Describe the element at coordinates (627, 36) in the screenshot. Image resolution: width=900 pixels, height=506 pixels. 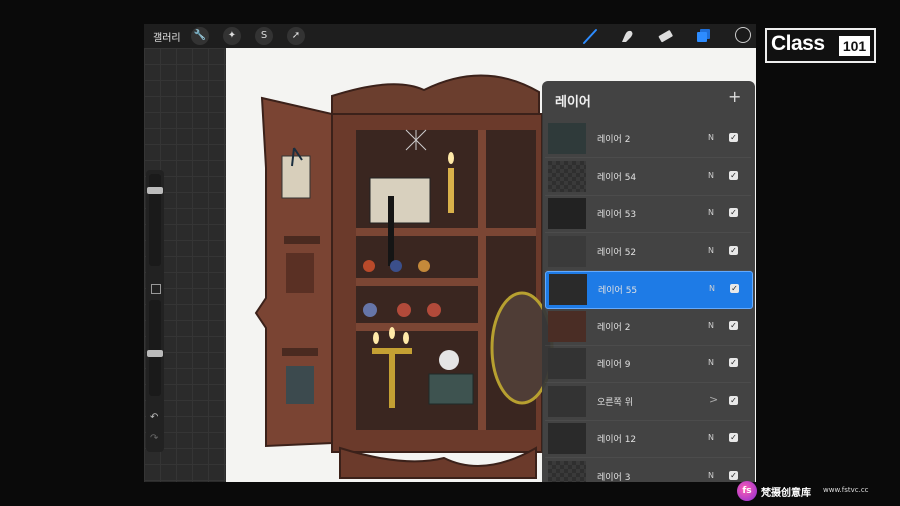
I see `smudge-icon` at that location.